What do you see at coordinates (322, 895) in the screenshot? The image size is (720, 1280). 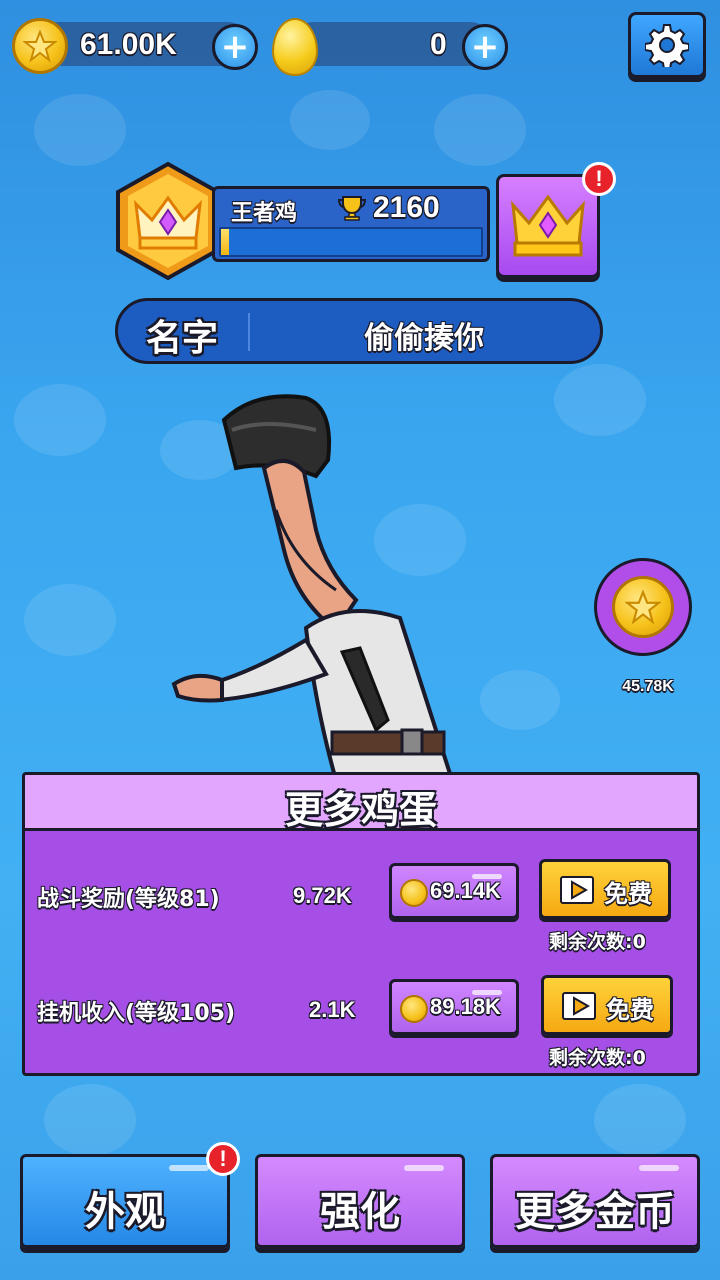 I see `row-value: 9.72K` at bounding box center [322, 895].